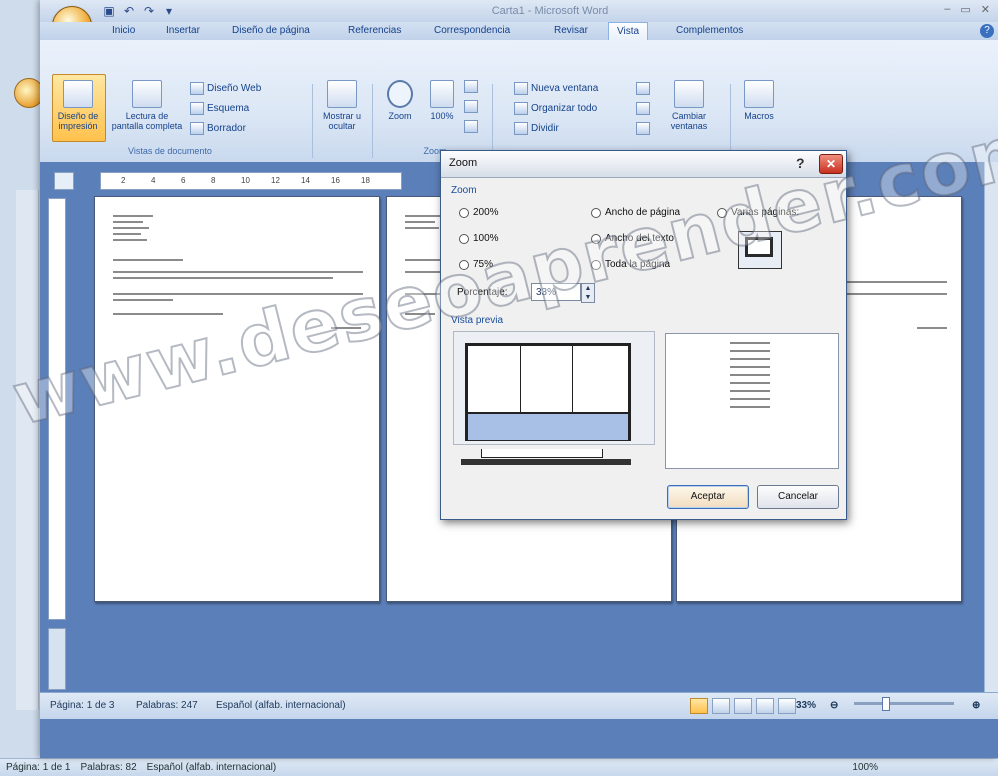  Describe the element at coordinates (806, 705) in the screenshot. I see `status-zoom: 33%` at that location.